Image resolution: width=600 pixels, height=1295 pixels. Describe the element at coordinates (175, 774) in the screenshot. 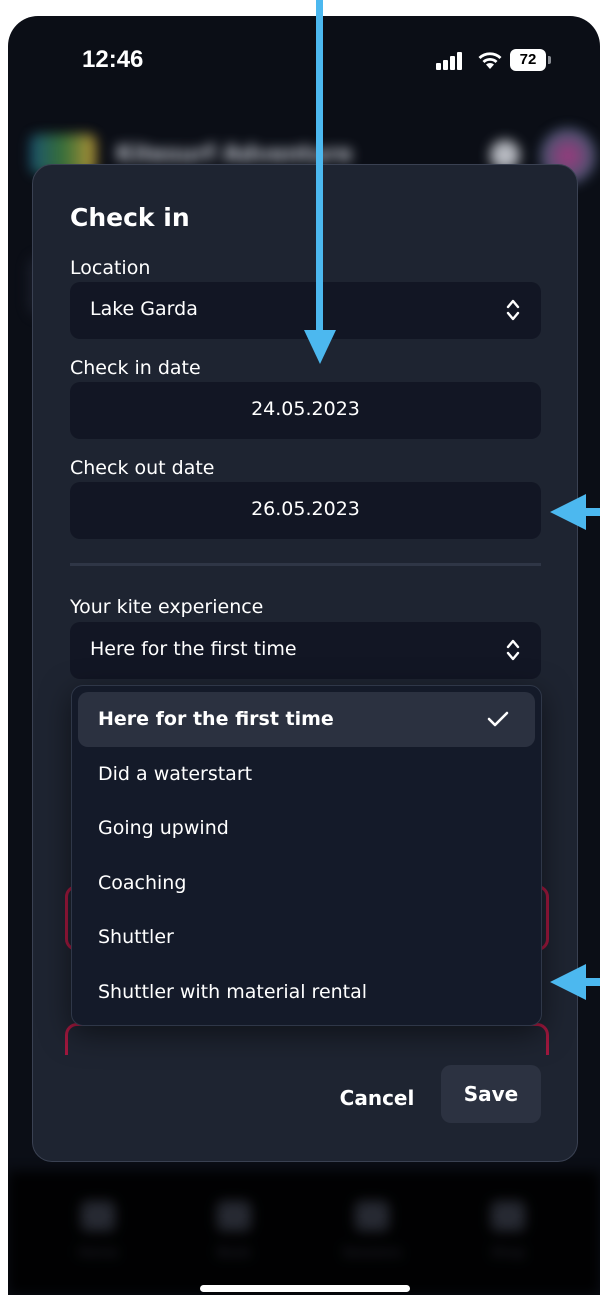

I see `option-label: Did a waterstart` at that location.